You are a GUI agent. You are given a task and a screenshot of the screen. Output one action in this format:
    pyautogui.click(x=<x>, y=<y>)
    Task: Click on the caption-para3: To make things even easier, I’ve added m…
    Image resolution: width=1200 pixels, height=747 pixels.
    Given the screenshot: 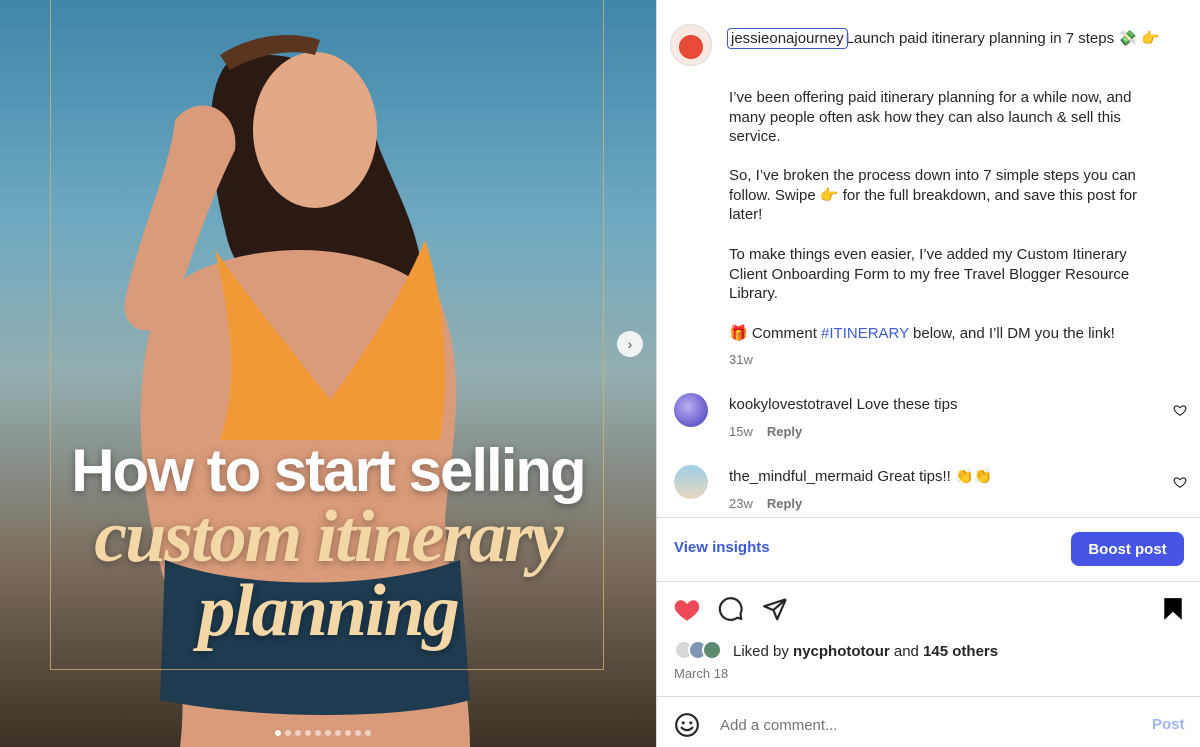 What is the action you would take?
    pyautogui.click(x=929, y=274)
    